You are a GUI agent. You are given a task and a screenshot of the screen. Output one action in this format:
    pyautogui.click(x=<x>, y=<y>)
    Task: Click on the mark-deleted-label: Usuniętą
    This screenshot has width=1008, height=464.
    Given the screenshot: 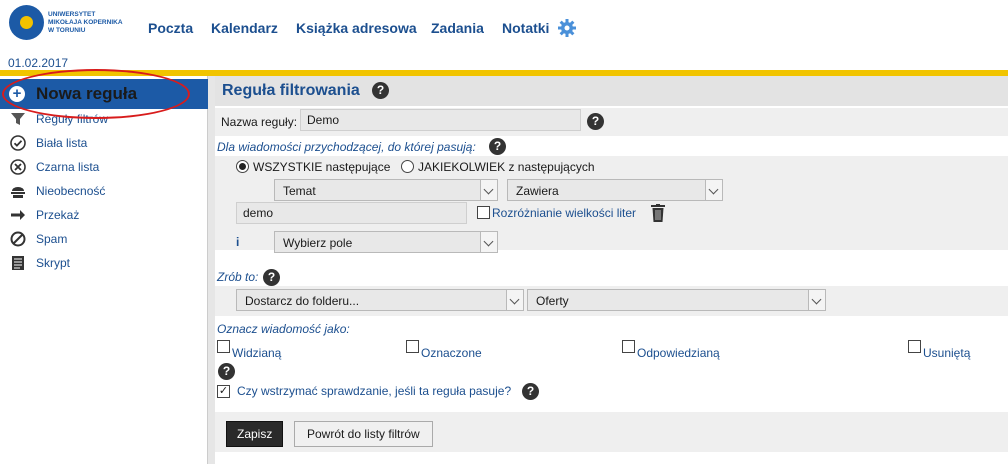 What is the action you would take?
    pyautogui.click(x=946, y=353)
    